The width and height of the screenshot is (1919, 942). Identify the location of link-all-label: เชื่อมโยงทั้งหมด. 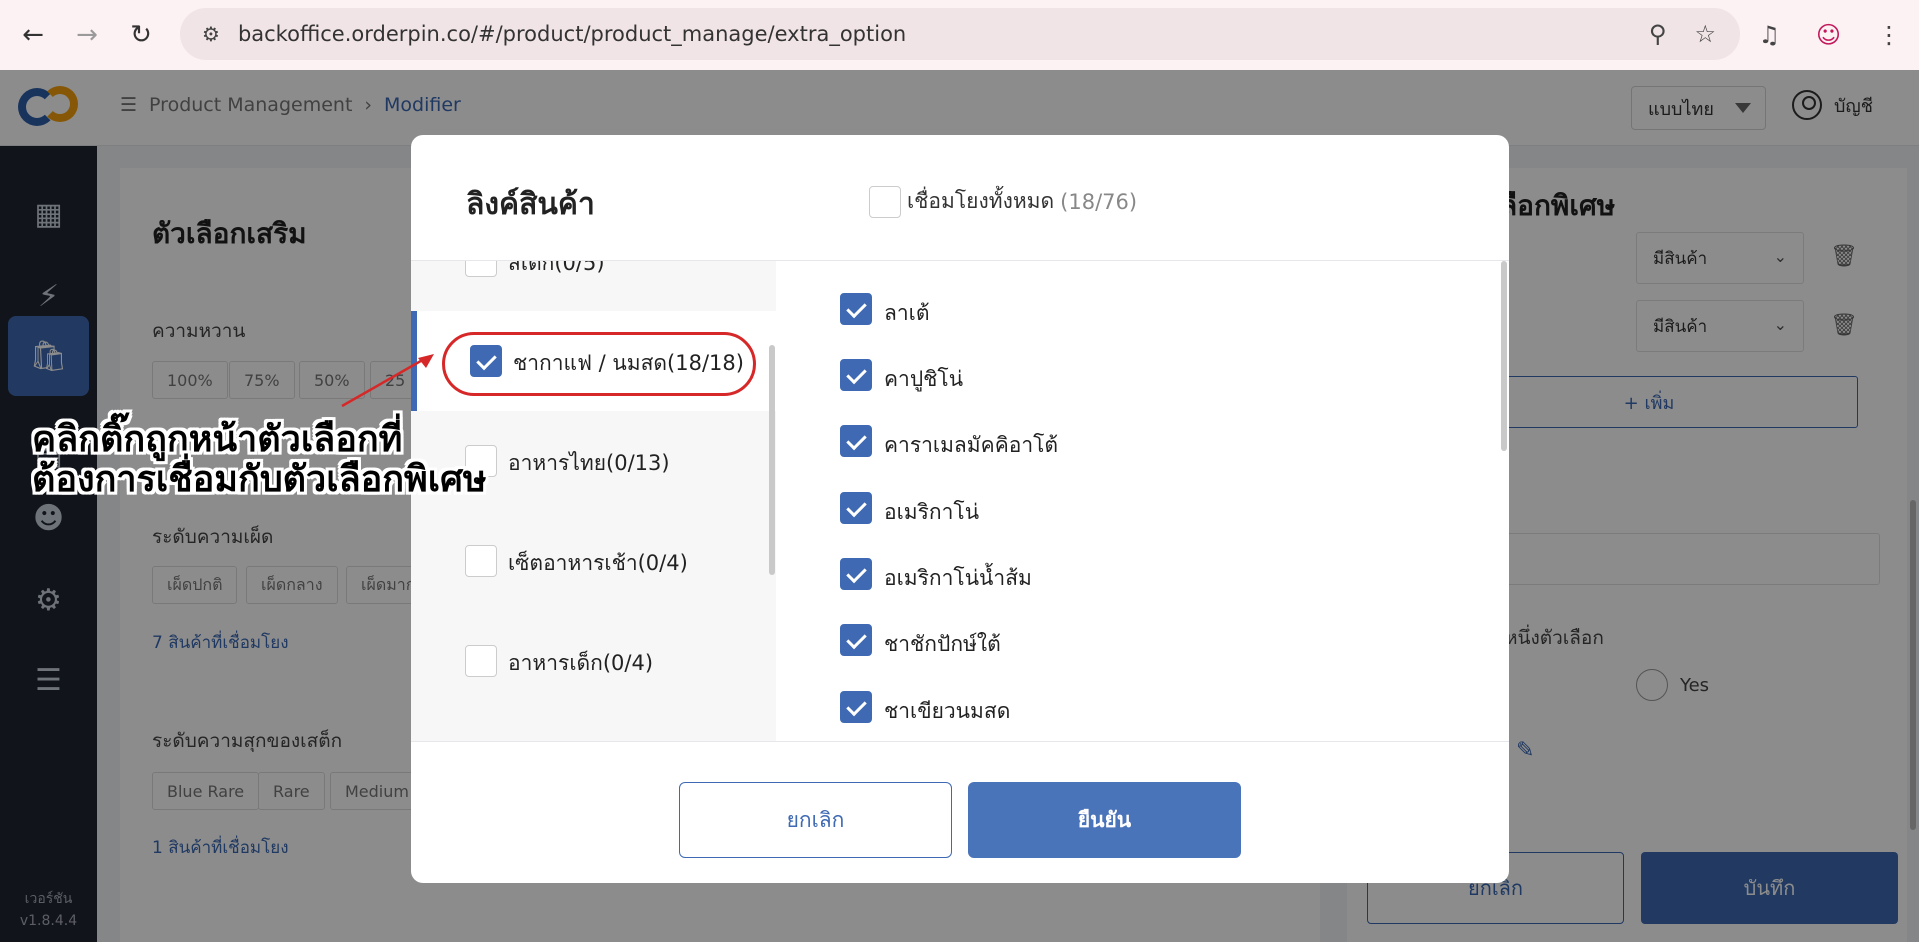
(981, 201).